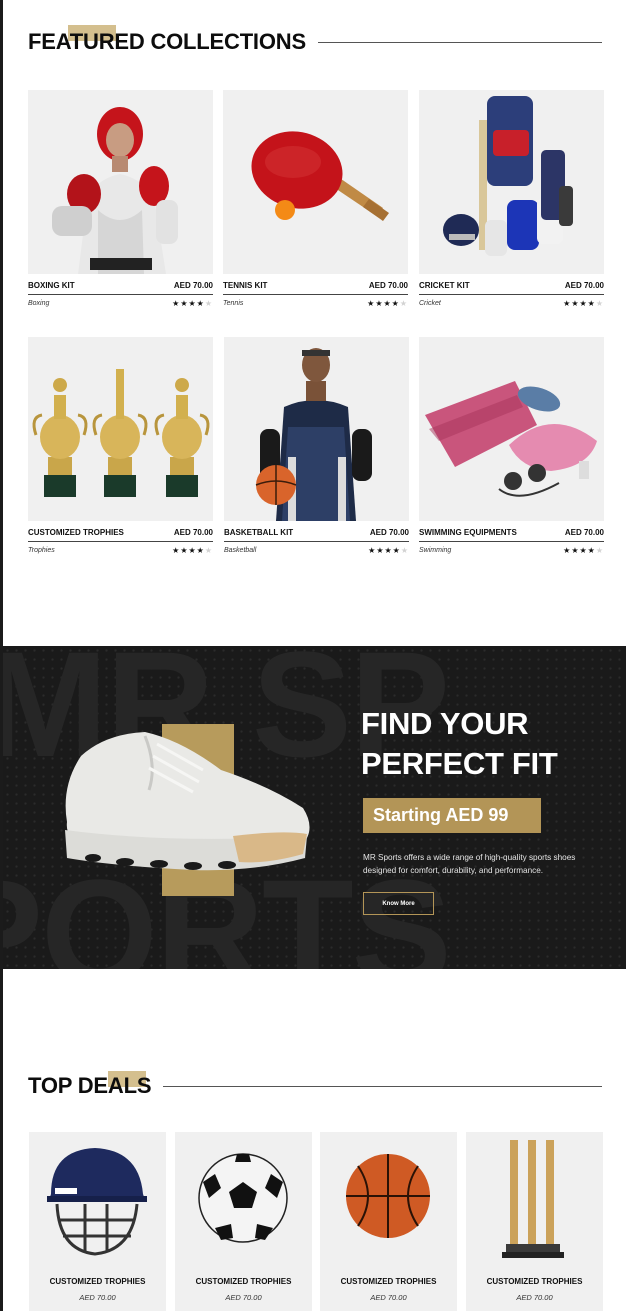  I want to click on deals-title: TOP DEALS, so click(90, 1085).